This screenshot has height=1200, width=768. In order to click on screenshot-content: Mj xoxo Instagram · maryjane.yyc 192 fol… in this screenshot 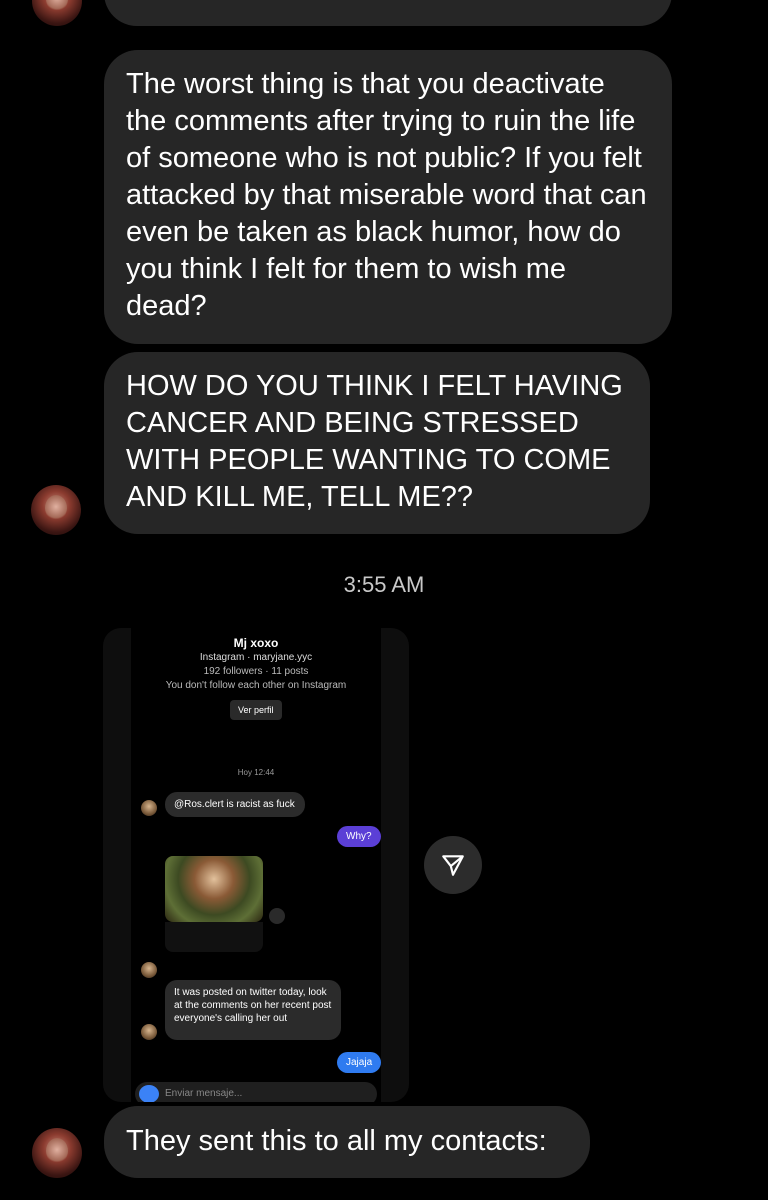, I will do `click(256, 865)`.